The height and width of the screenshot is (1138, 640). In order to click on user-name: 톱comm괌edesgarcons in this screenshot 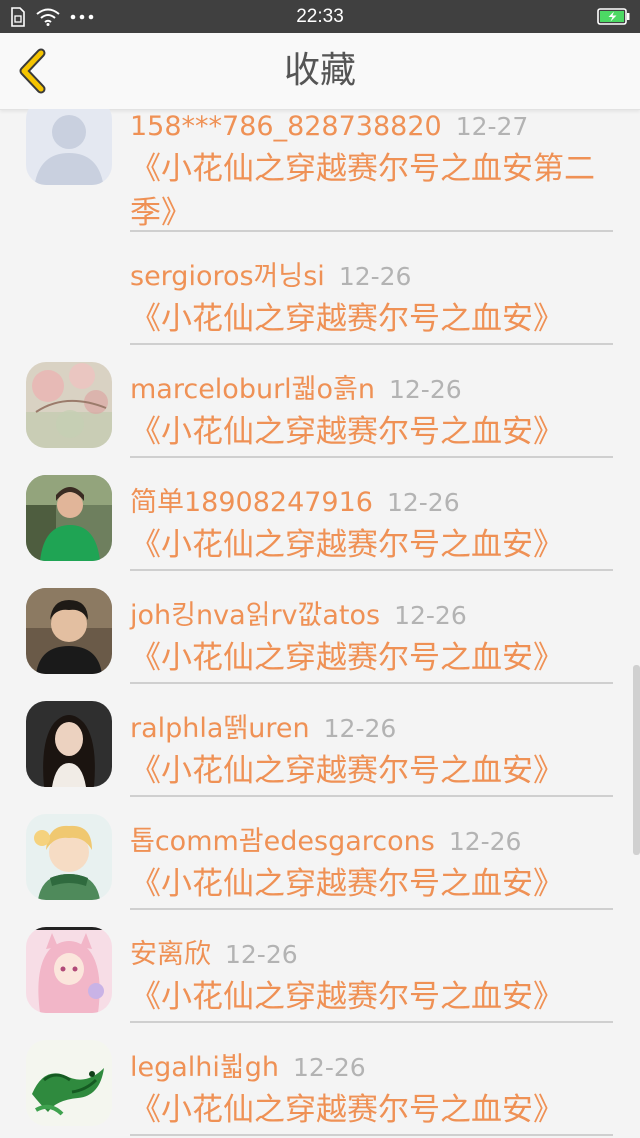, I will do `click(282, 841)`.